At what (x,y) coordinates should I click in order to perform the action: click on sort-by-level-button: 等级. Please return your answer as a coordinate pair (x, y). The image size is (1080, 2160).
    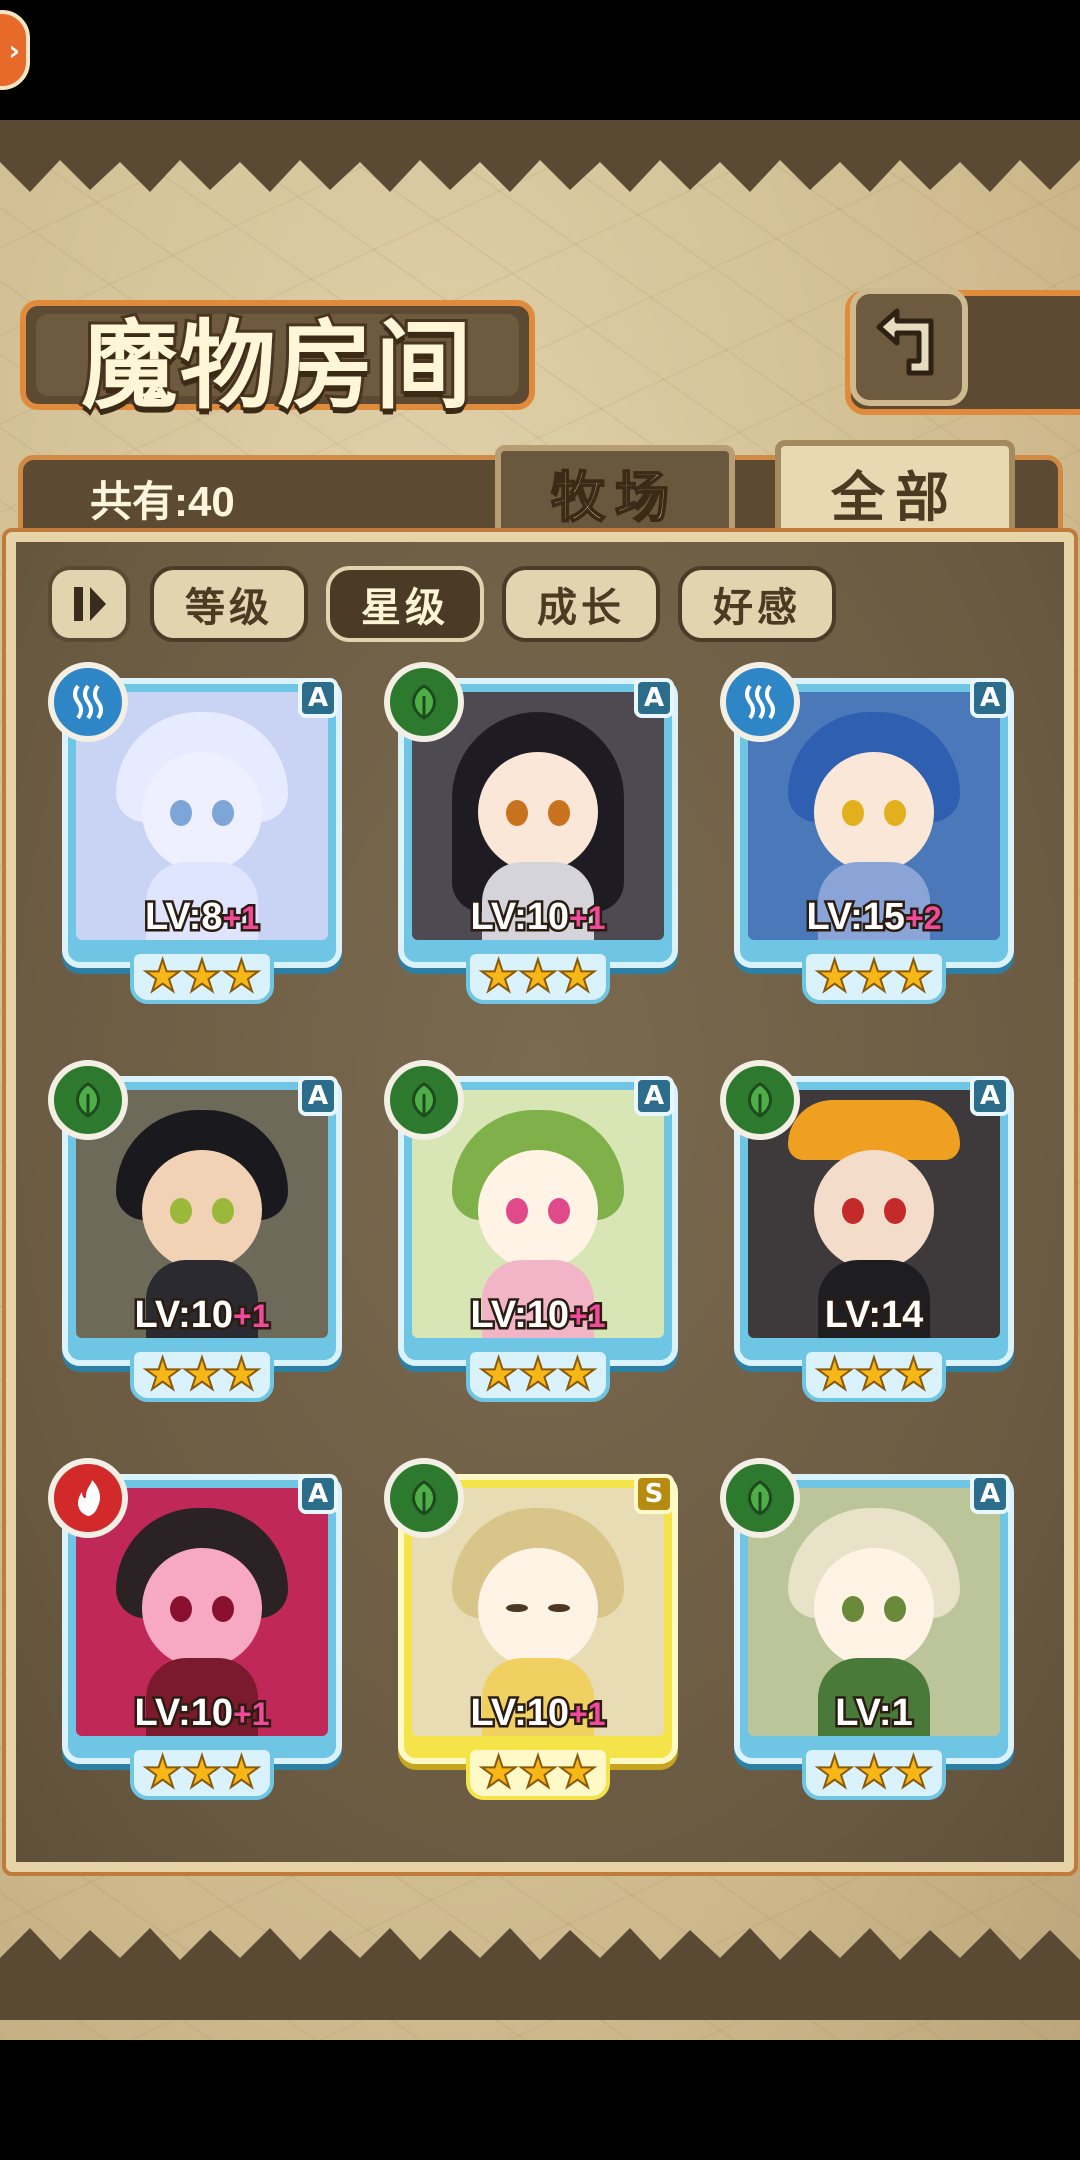
    Looking at the image, I should click on (229, 604).